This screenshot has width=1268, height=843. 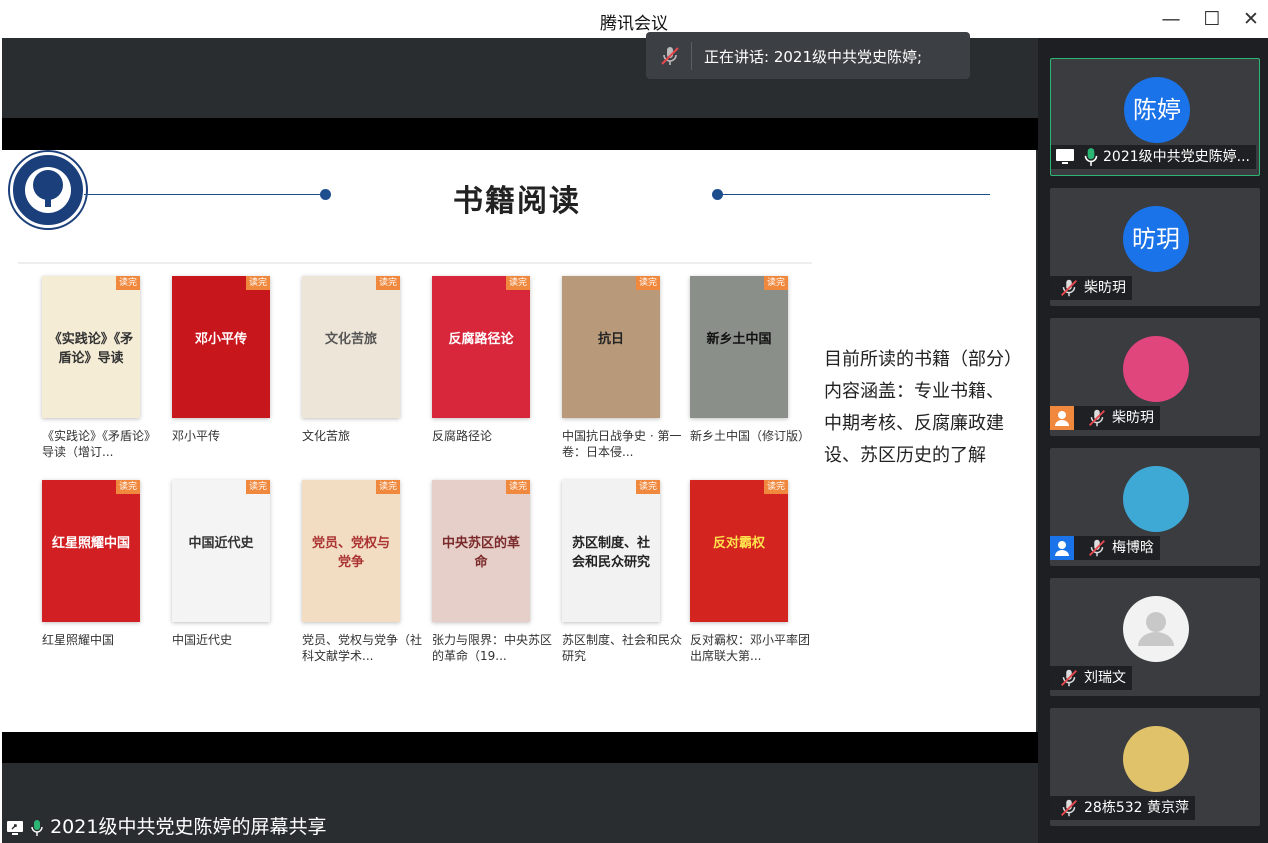 I want to click on book-cover: 文化苦旅 读完, so click(x=351, y=347).